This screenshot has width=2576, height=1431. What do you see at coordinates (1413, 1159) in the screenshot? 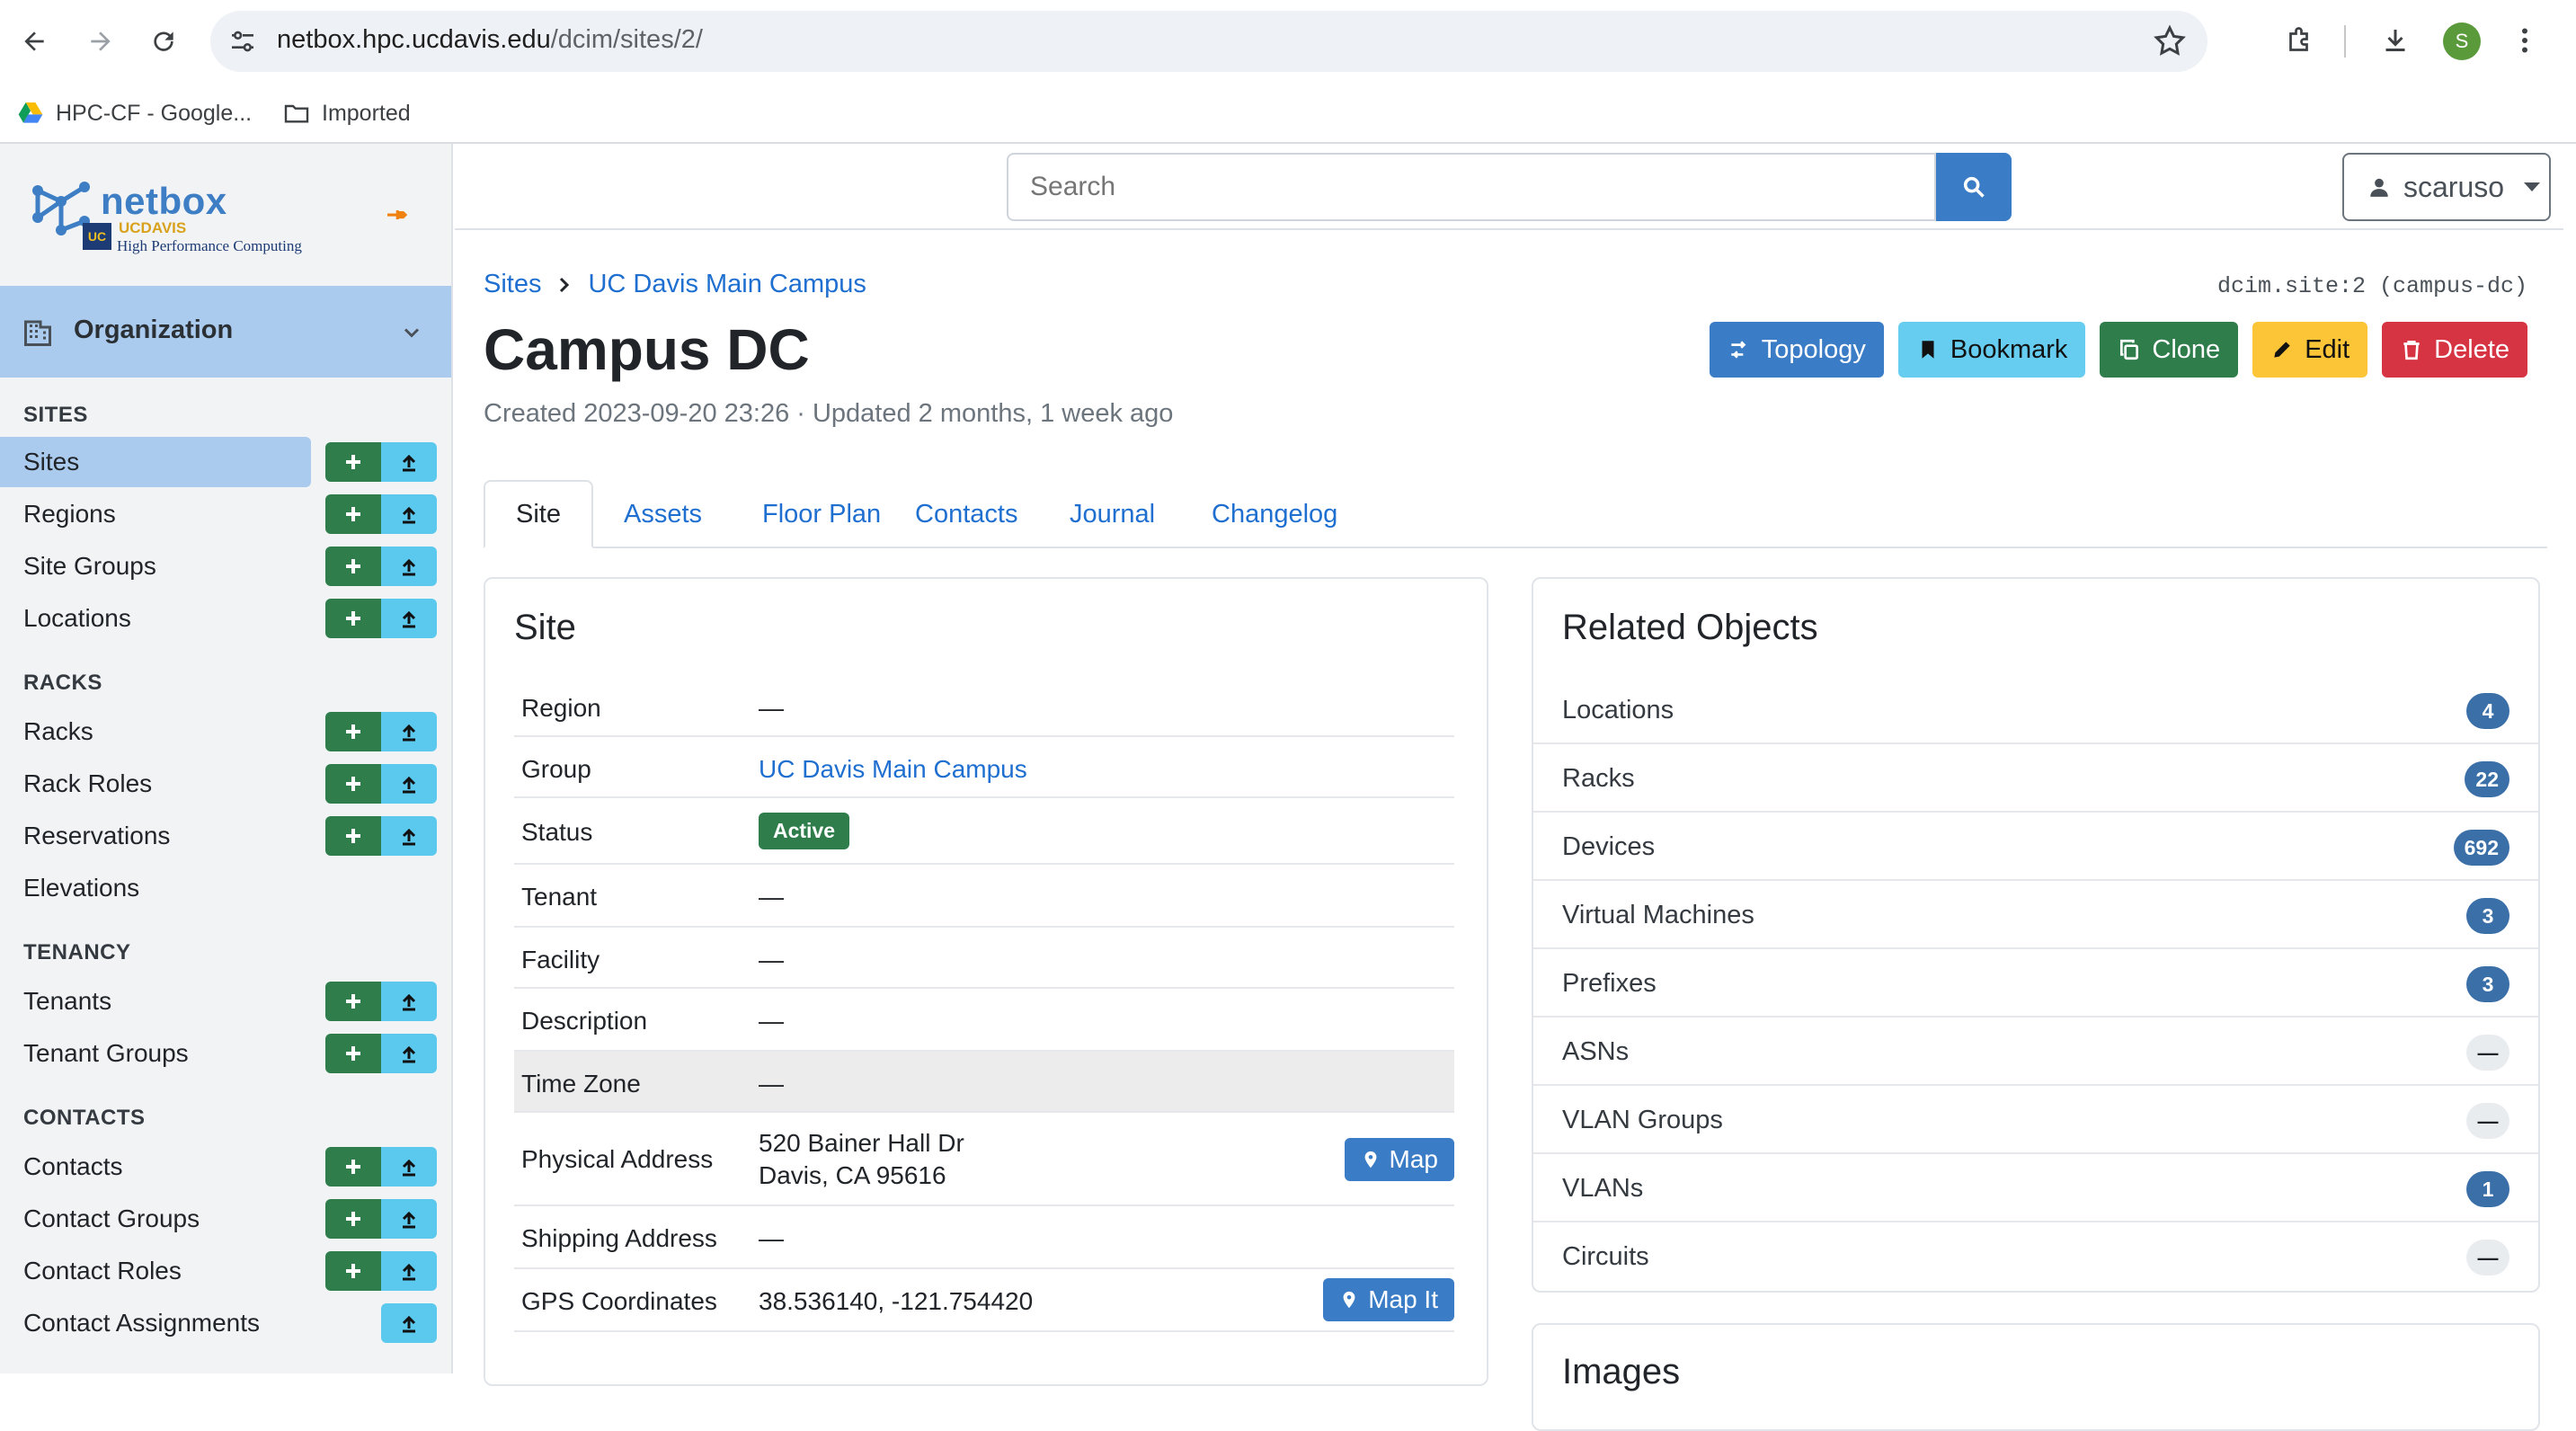
I see `map-button-label: Map` at bounding box center [1413, 1159].